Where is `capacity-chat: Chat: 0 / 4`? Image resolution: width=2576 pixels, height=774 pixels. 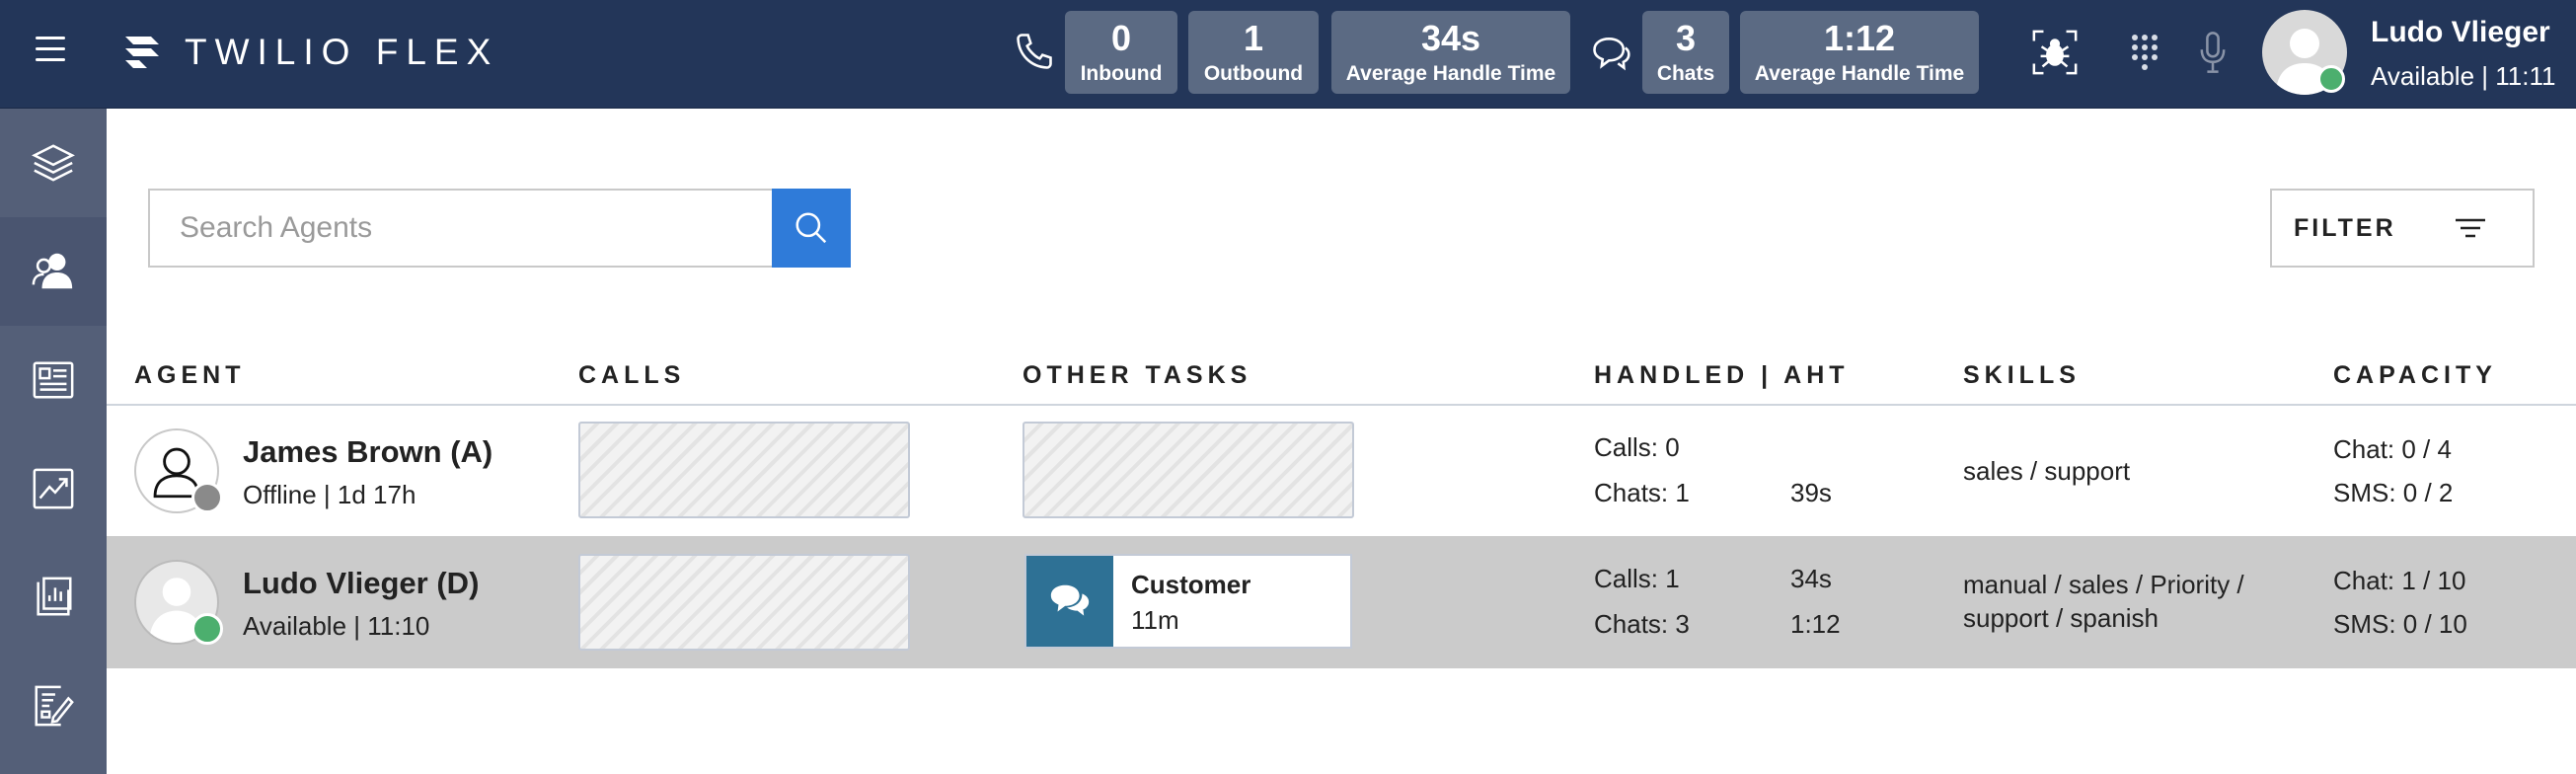
capacity-chat: Chat: 0 / 4 is located at coordinates (2392, 449).